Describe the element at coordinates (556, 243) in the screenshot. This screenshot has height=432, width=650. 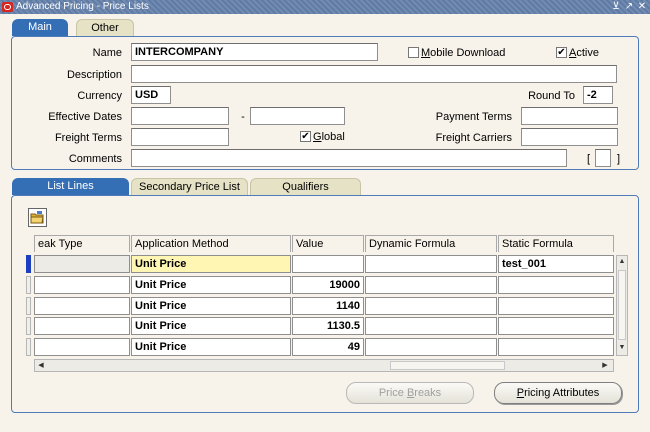
I see `column-header-static-formula: Static Formula` at that location.